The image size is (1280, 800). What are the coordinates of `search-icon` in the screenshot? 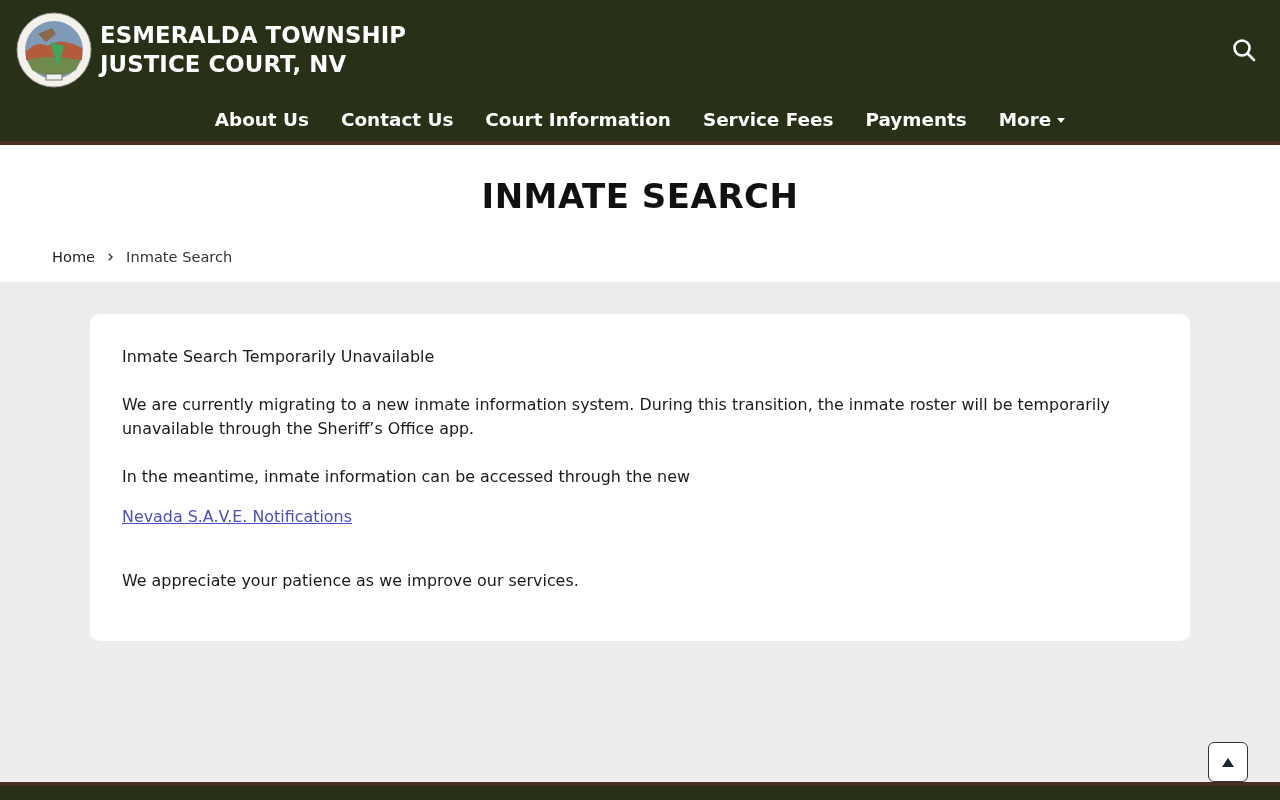 It's located at (1244, 50).